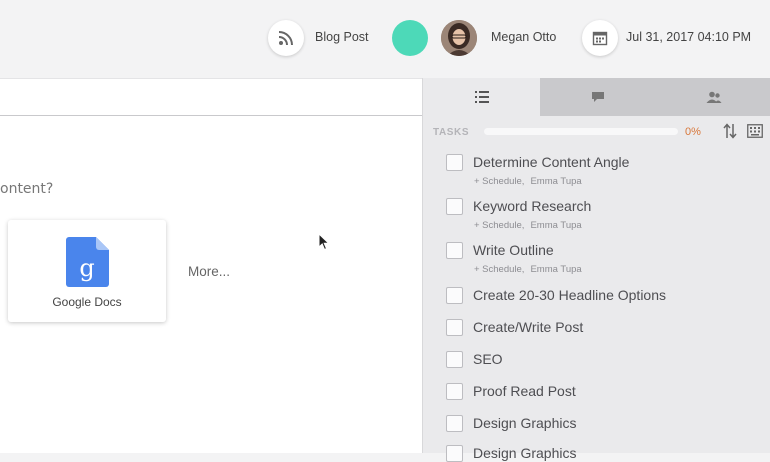 The image size is (770, 462). I want to click on user-photo, so click(459, 38).